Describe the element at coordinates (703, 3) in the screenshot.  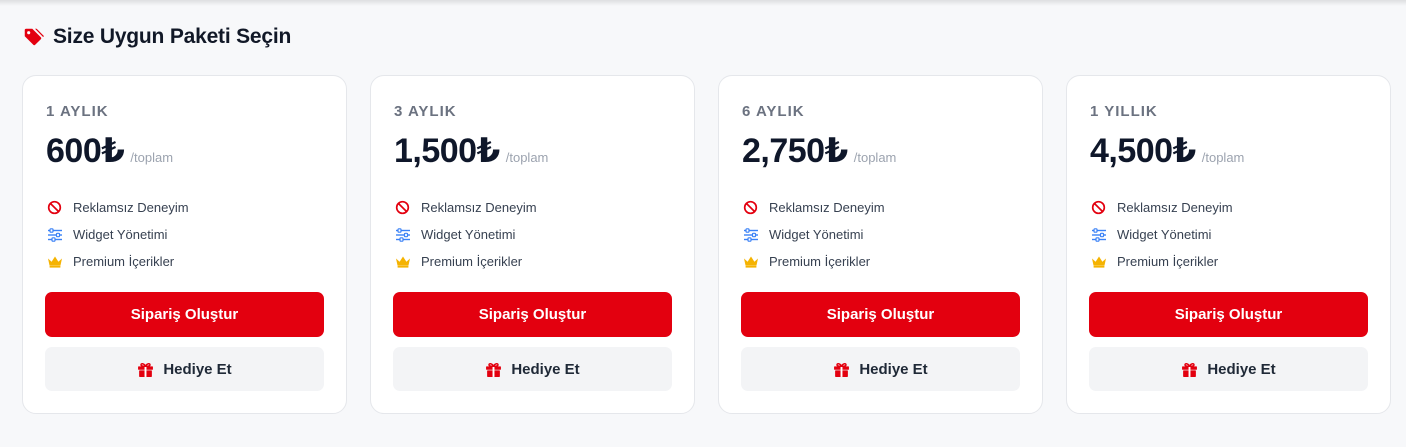
I see `top-bar-shadow` at that location.